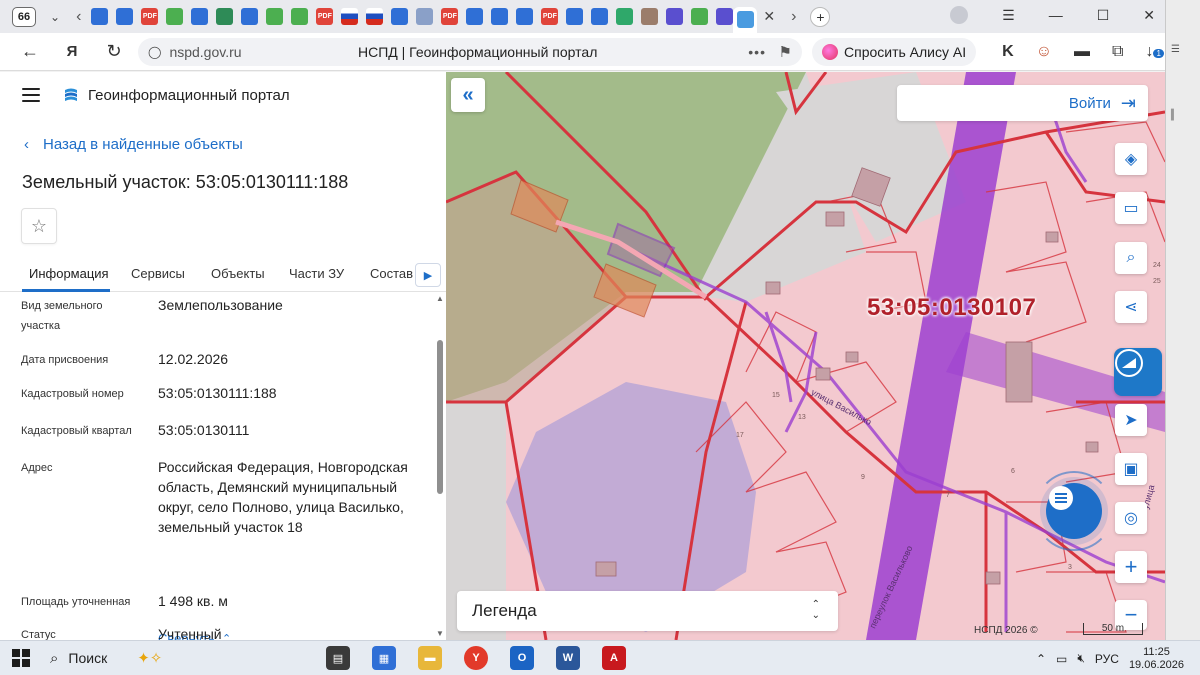 The image size is (1200, 675). What do you see at coordinates (959, 15) in the screenshot?
I see `profile-avatar` at bounding box center [959, 15].